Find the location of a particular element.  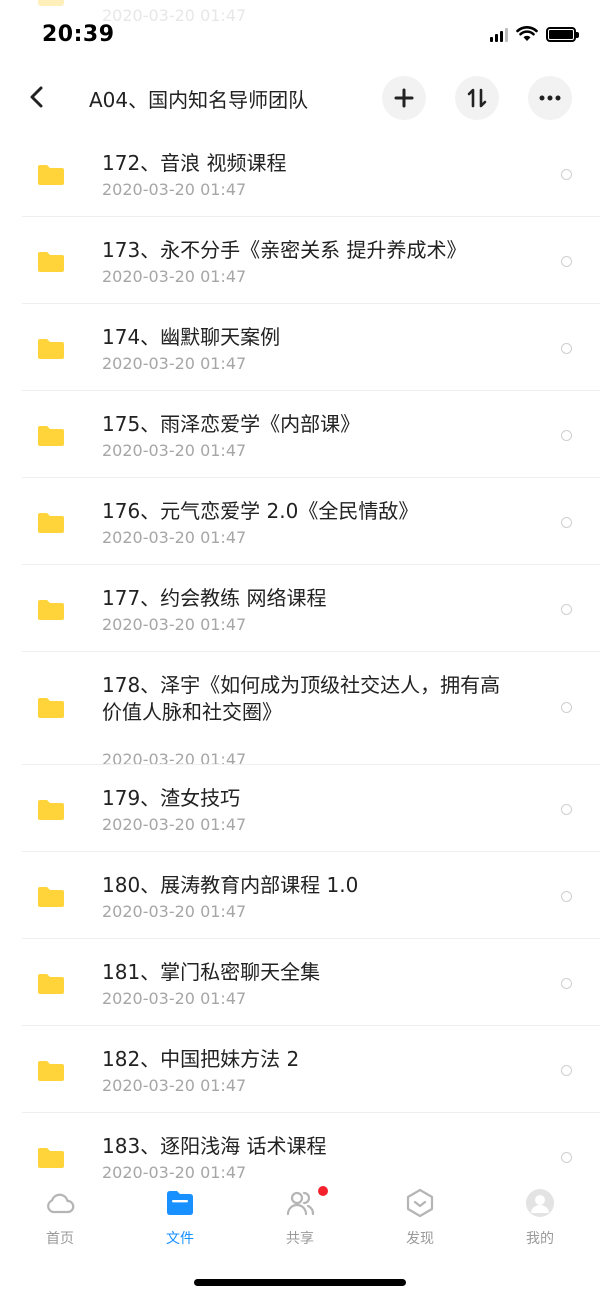

notification-badge is located at coordinates (323, 1191).